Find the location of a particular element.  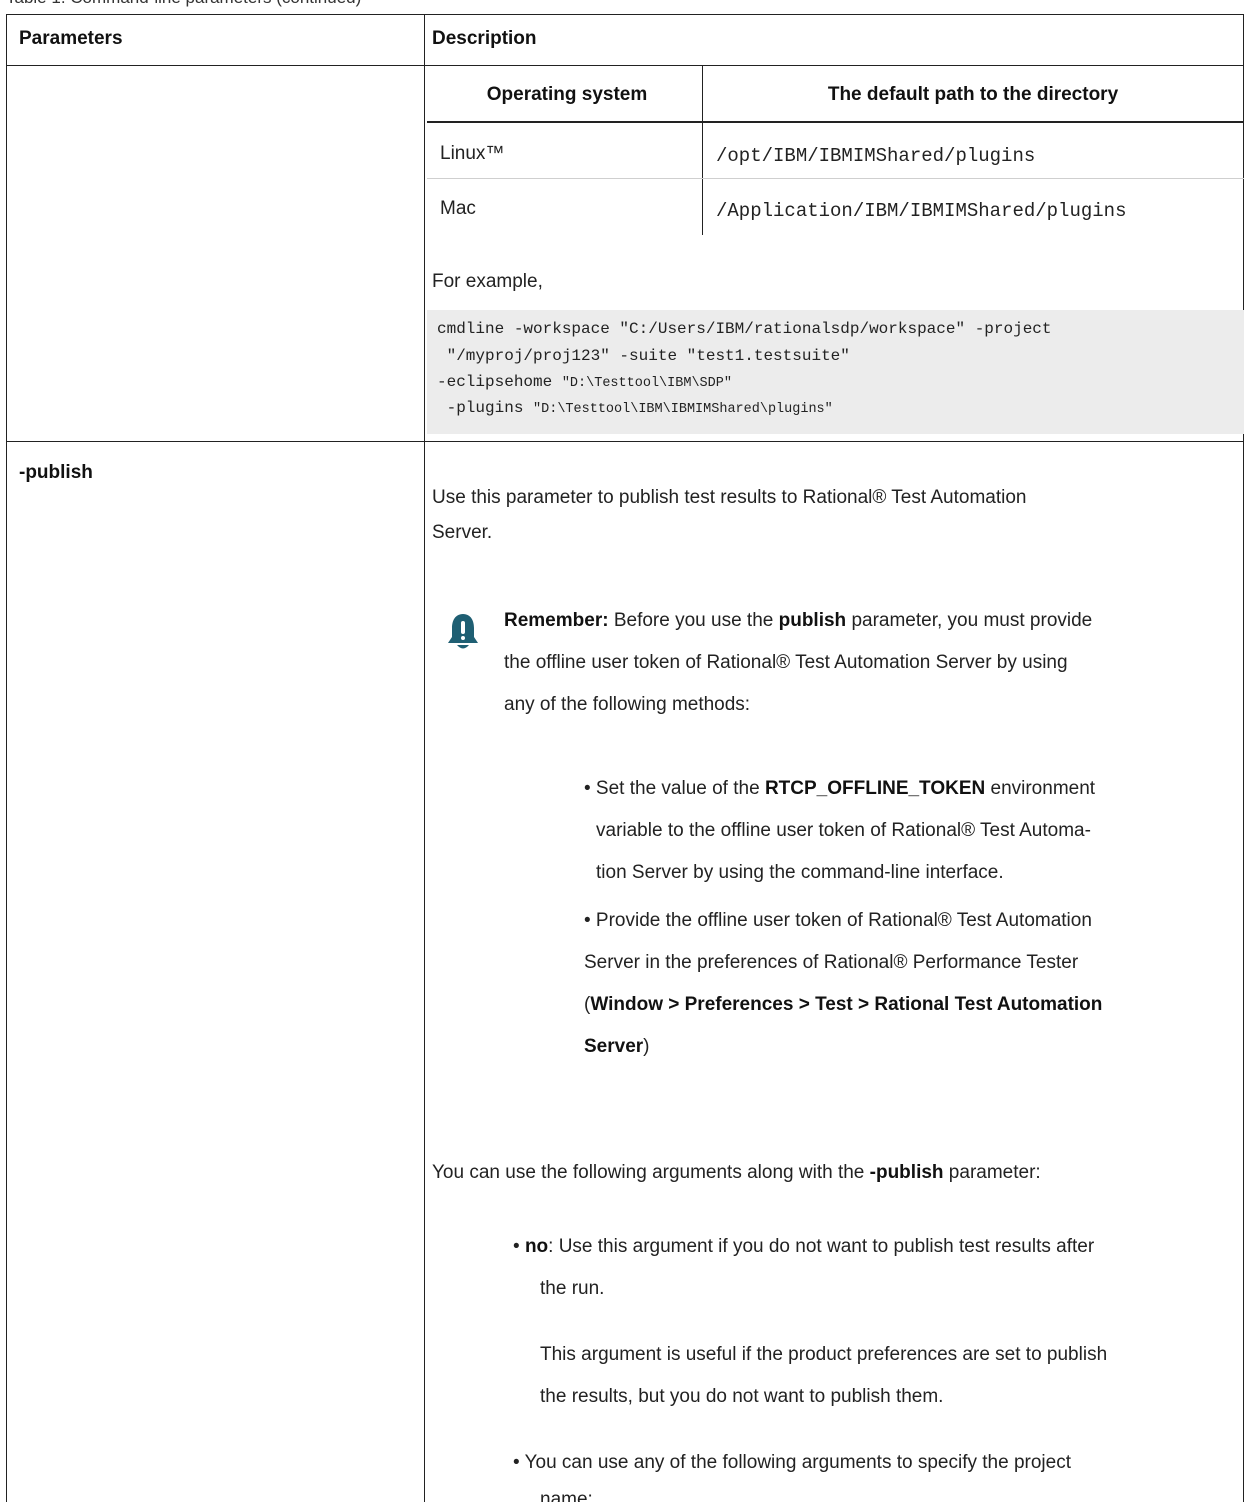

code-line-4-arg: "D:\Testtool\IBM\IBMIMShared\plugins" is located at coordinates (683, 409).